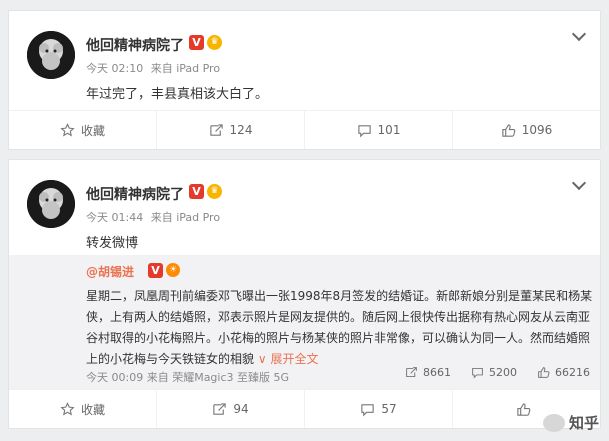  Describe the element at coordinates (218, 377) in the screenshot. I see `repost-source: 来自 荣耀Magic3 至臻版 5G` at that location.